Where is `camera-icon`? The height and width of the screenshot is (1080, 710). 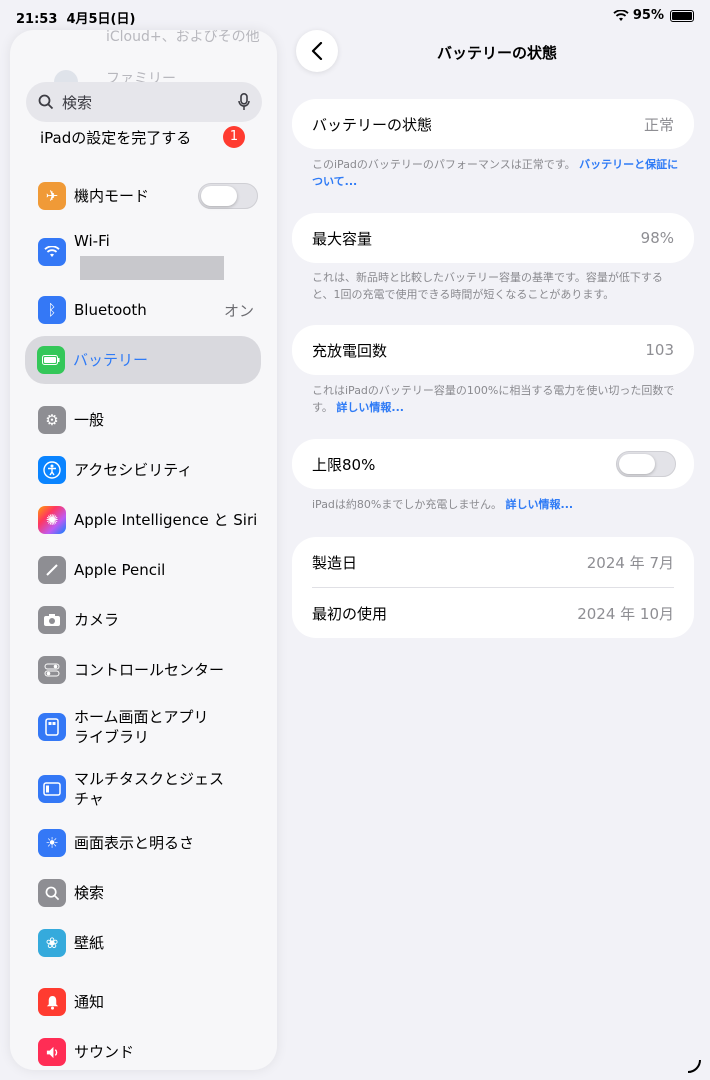
camera-icon is located at coordinates (52, 620).